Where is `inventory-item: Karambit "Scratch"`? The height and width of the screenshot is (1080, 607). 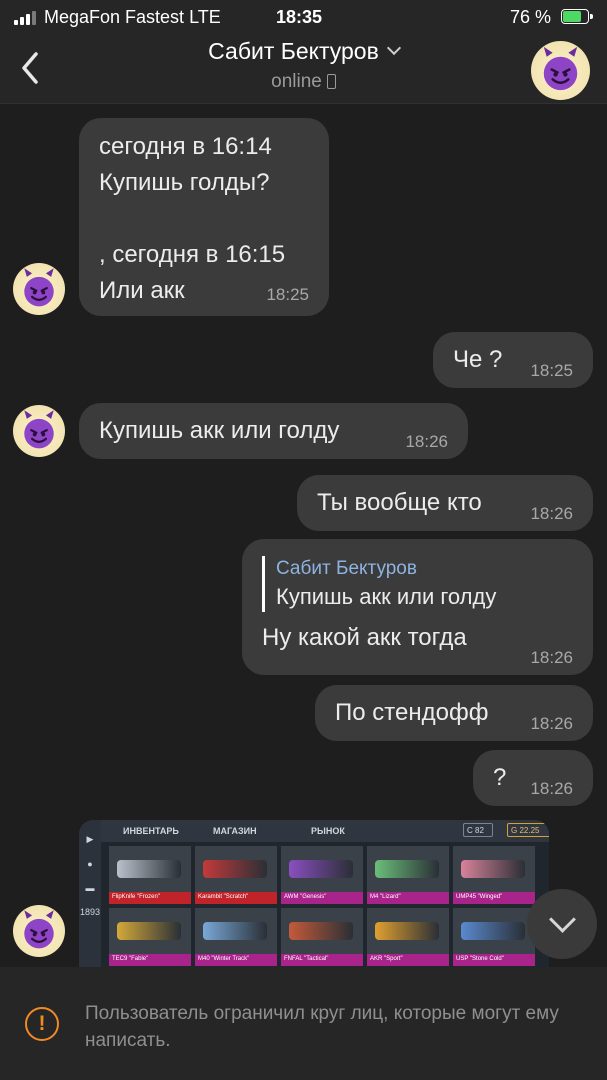 inventory-item: Karambit "Scratch" is located at coordinates (236, 875).